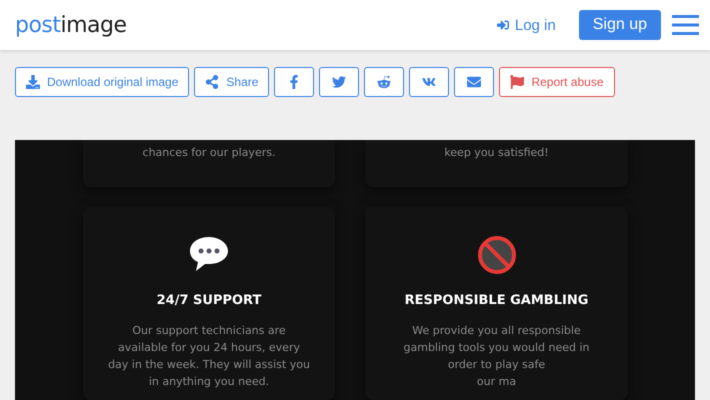  Describe the element at coordinates (209, 348) in the screenshot. I see `card-text: available for you 24 hours, every` at that location.